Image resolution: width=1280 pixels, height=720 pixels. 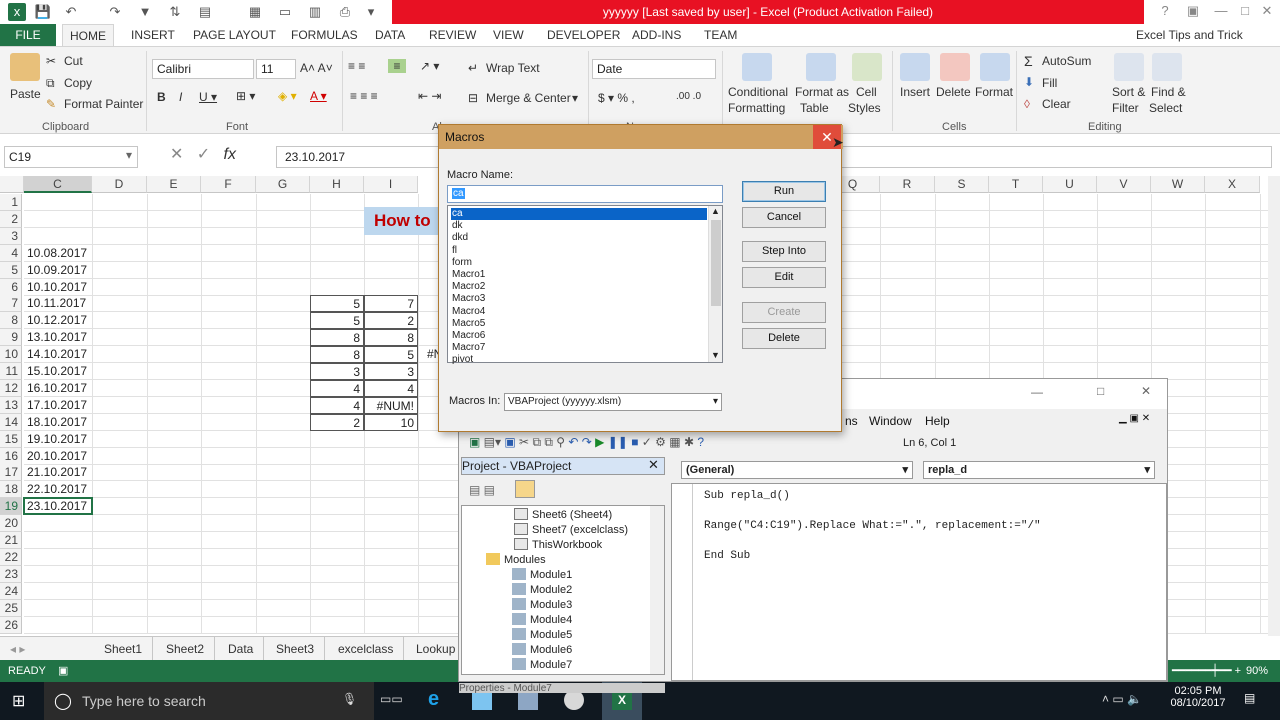 I want to click on row-header: 19, so click(x=11, y=507).